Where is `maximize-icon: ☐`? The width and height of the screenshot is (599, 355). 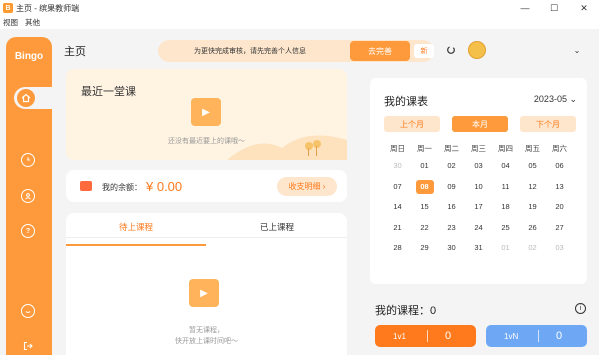
maximize-icon: ☐ is located at coordinates (554, 8).